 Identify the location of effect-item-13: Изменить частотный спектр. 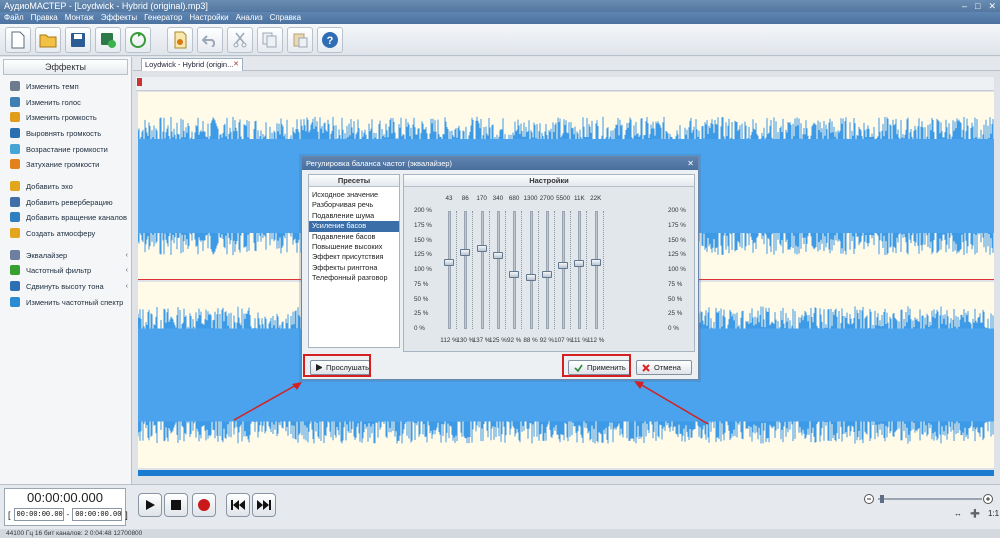
(70, 302).